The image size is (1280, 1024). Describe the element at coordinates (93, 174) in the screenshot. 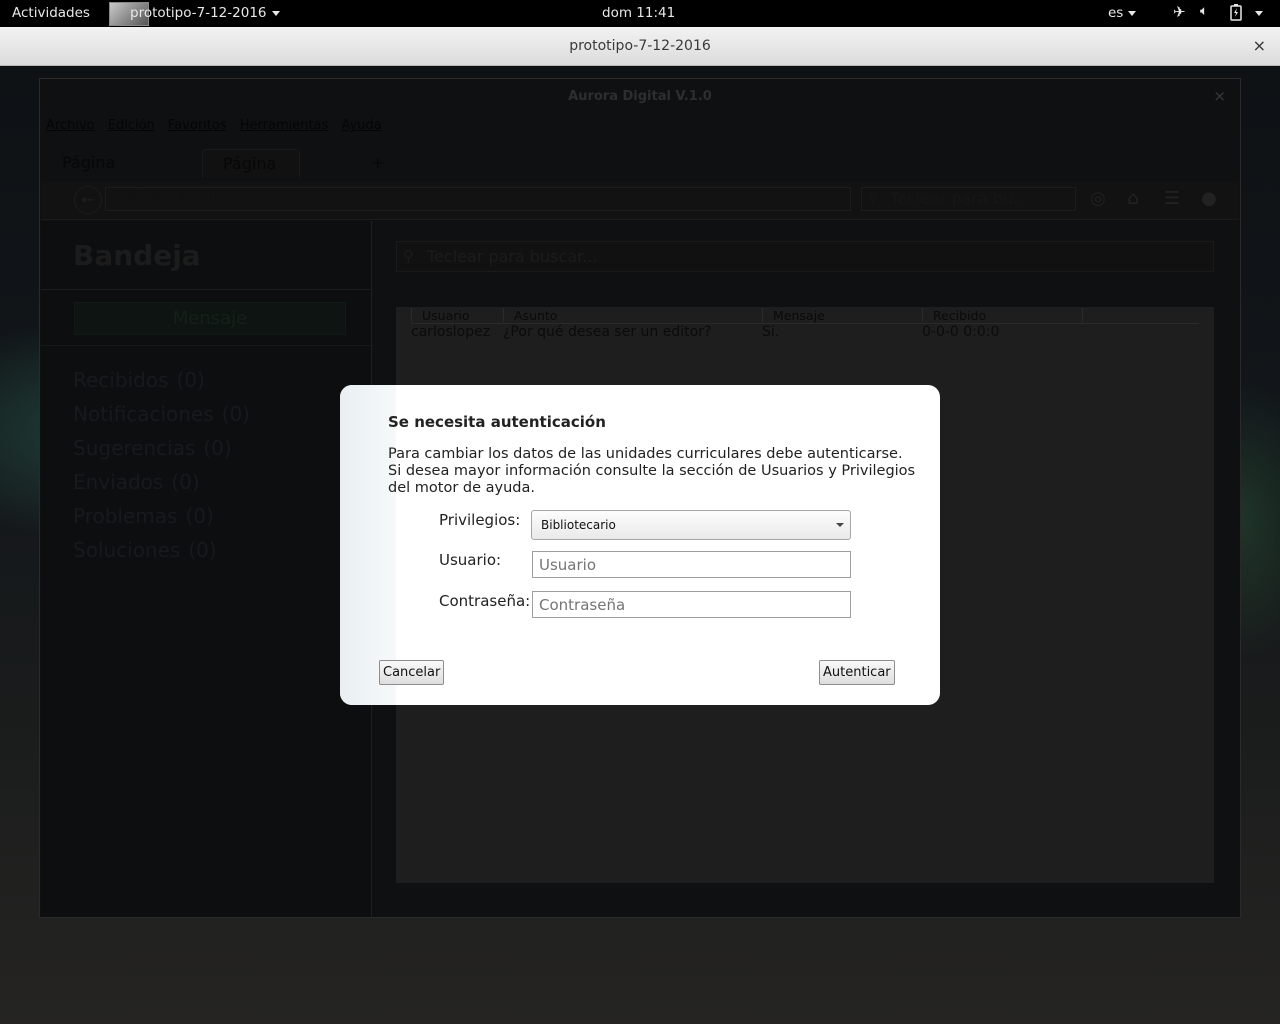

I see `tab-pagina-inicio: Página Inicio×` at that location.